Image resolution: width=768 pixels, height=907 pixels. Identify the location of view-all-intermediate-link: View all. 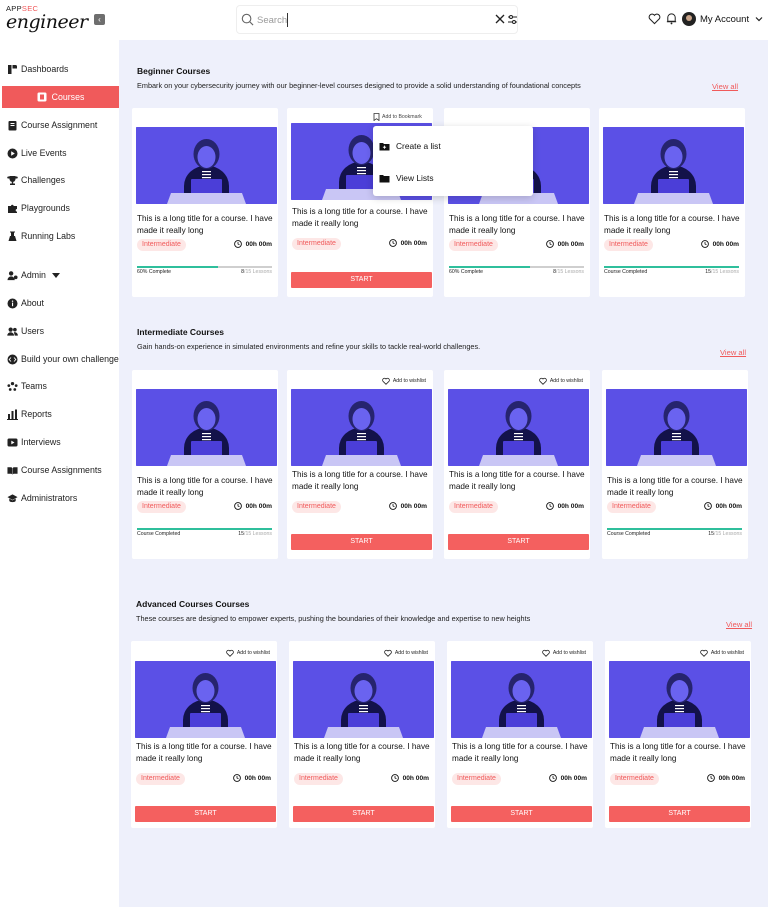
(733, 352).